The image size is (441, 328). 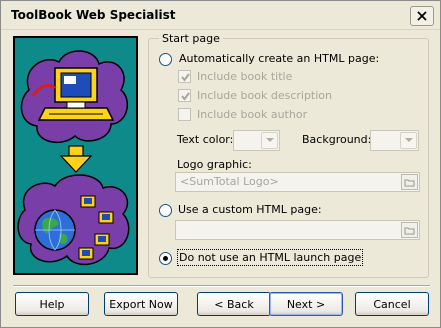 I want to click on window-title: ToolBook Web Specialist, so click(x=93, y=15).